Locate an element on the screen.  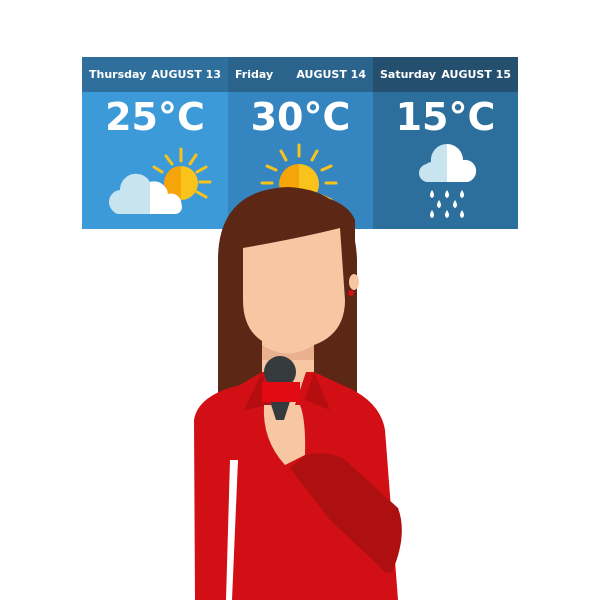
microphone-flag is located at coordinates (281, 392).